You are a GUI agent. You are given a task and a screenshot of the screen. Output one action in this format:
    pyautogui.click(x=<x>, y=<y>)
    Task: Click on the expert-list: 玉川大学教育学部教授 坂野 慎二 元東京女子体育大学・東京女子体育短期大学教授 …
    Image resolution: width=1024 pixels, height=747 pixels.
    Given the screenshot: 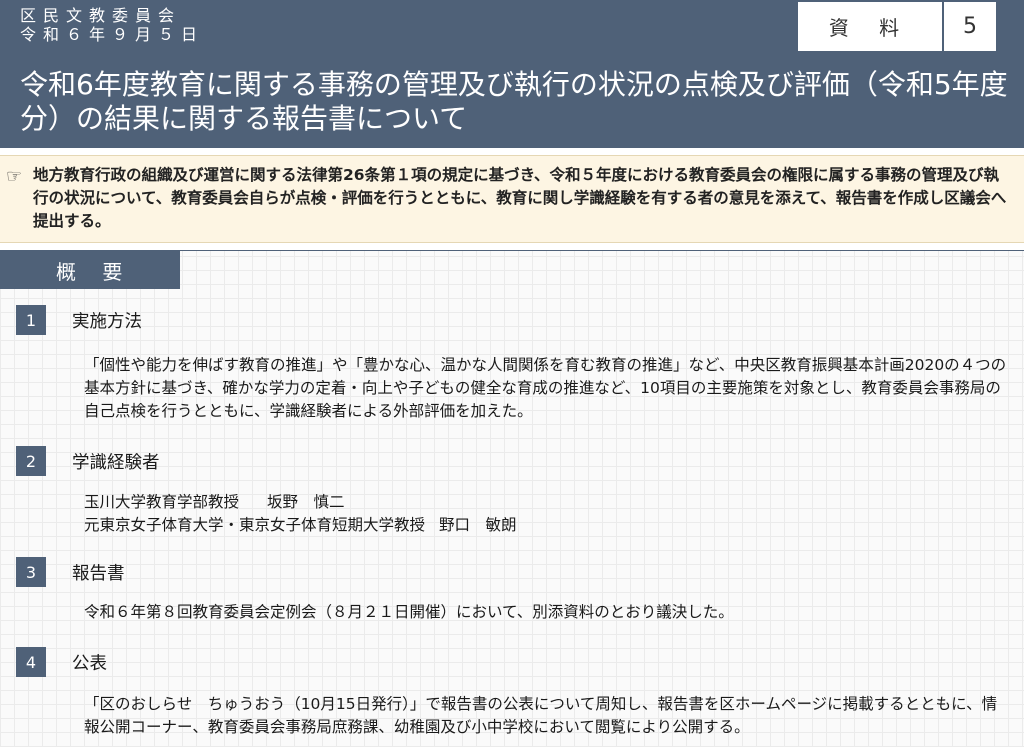 What is the action you would take?
    pyautogui.click(x=542, y=514)
    